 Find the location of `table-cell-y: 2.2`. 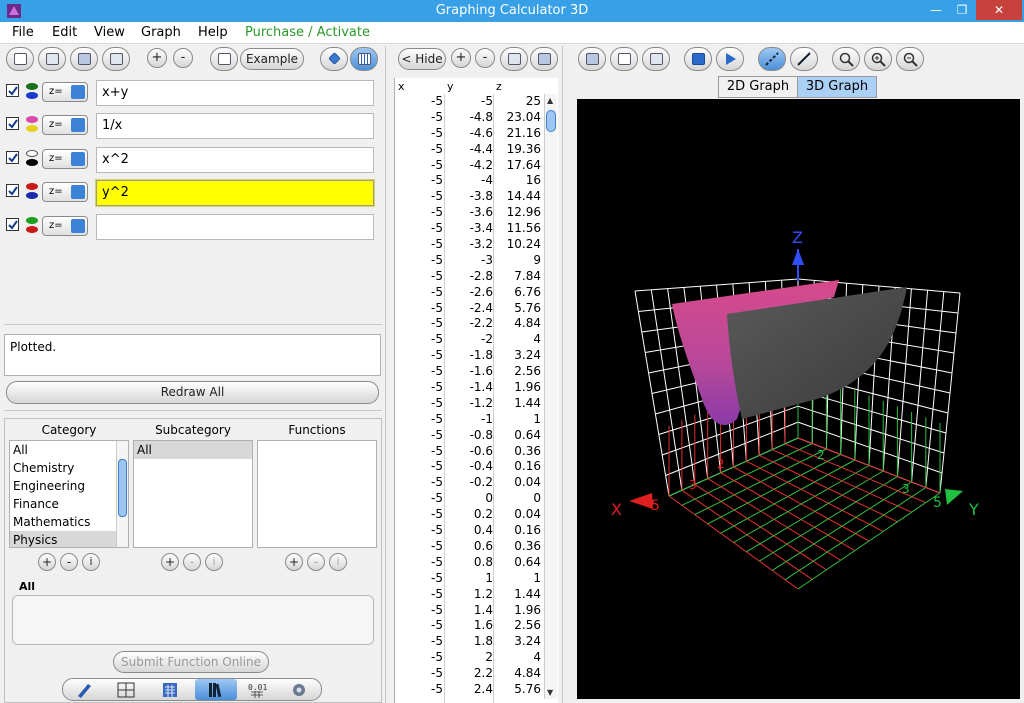

table-cell-y: 2.2 is located at coordinates (469, 673).